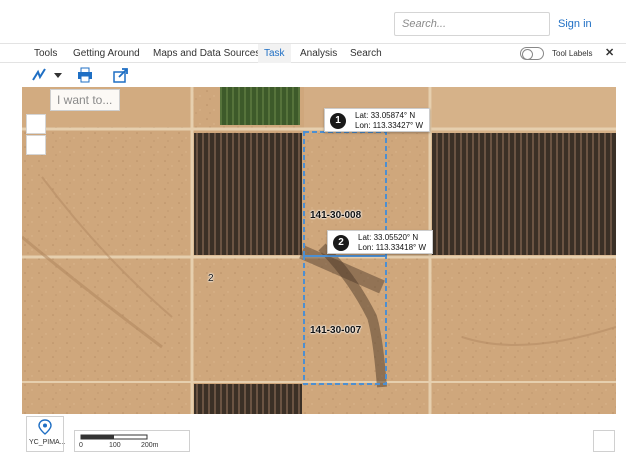 The height and width of the screenshot is (460, 640). I want to click on marker-callout-2: 2 Lat: 33.05520° N Lon: 113.33418° W, so click(380, 242).